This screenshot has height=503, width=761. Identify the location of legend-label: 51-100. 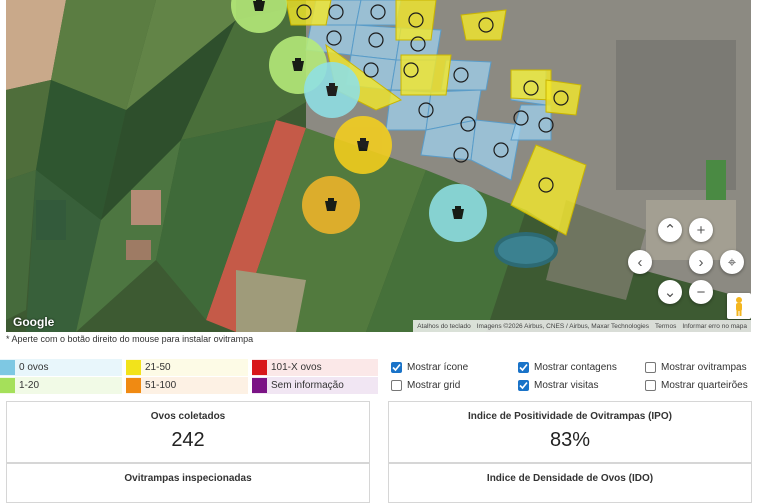
(161, 385).